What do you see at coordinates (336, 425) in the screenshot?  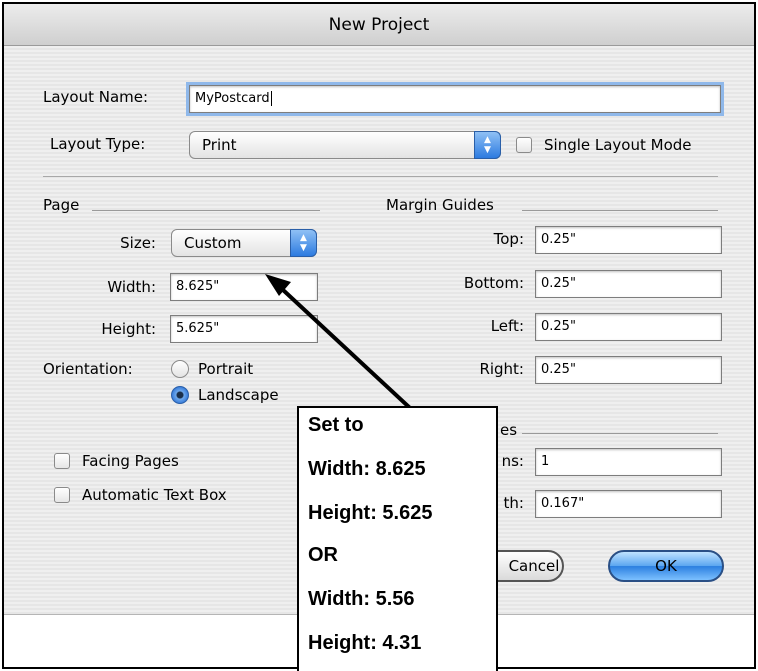 I see `callout-line: Set to` at bounding box center [336, 425].